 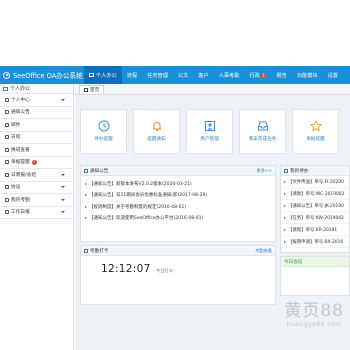 I want to click on sidebar-item-mail: 邮件, so click(x=36, y=125).